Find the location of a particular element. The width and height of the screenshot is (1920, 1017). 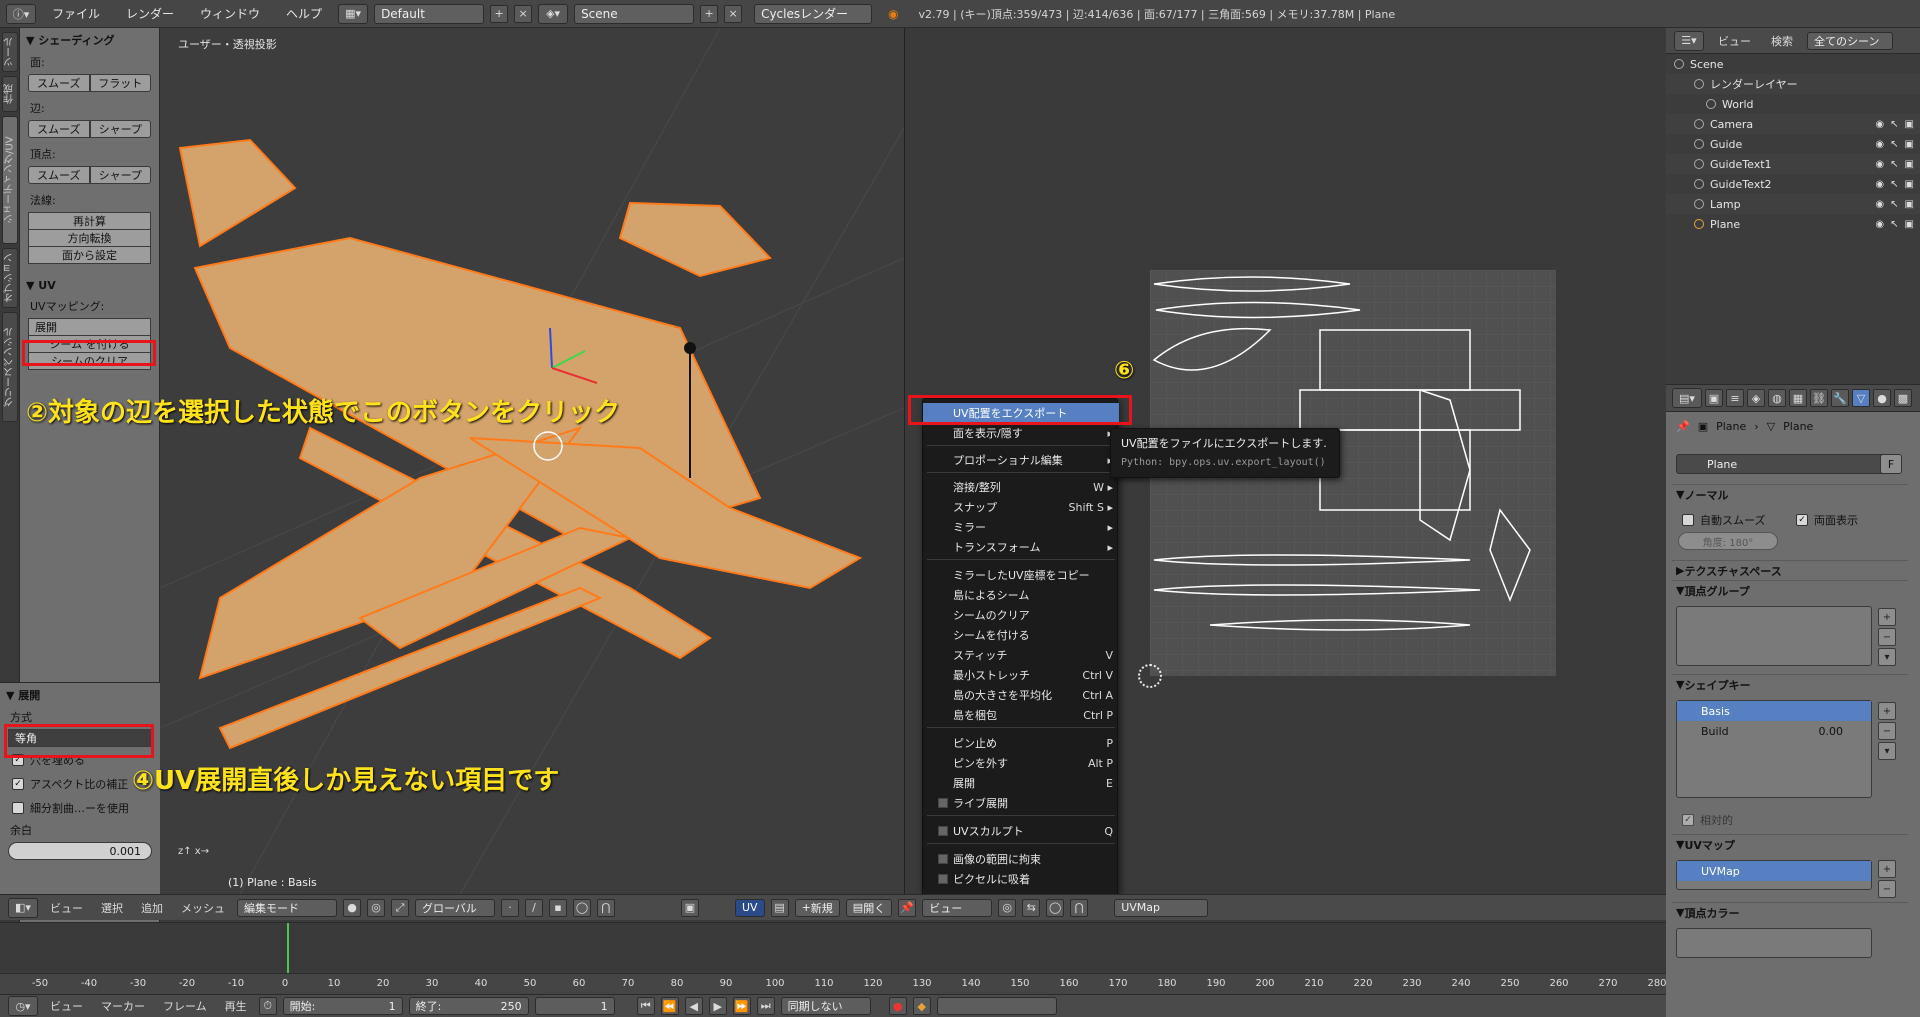

uvmap-select: UVMap is located at coordinates (1161, 907).